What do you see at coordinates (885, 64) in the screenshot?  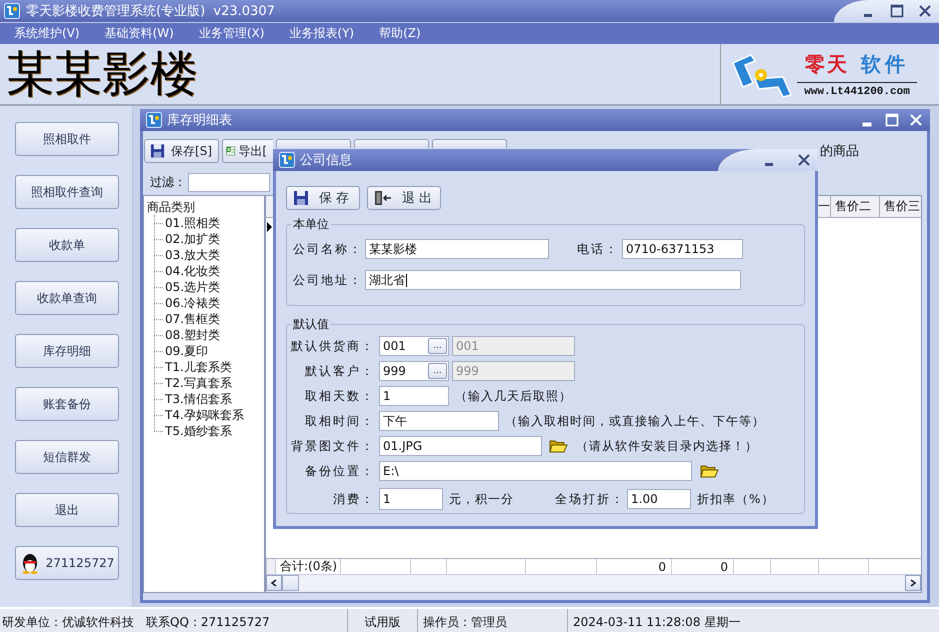 I see `logo-text: 软件` at bounding box center [885, 64].